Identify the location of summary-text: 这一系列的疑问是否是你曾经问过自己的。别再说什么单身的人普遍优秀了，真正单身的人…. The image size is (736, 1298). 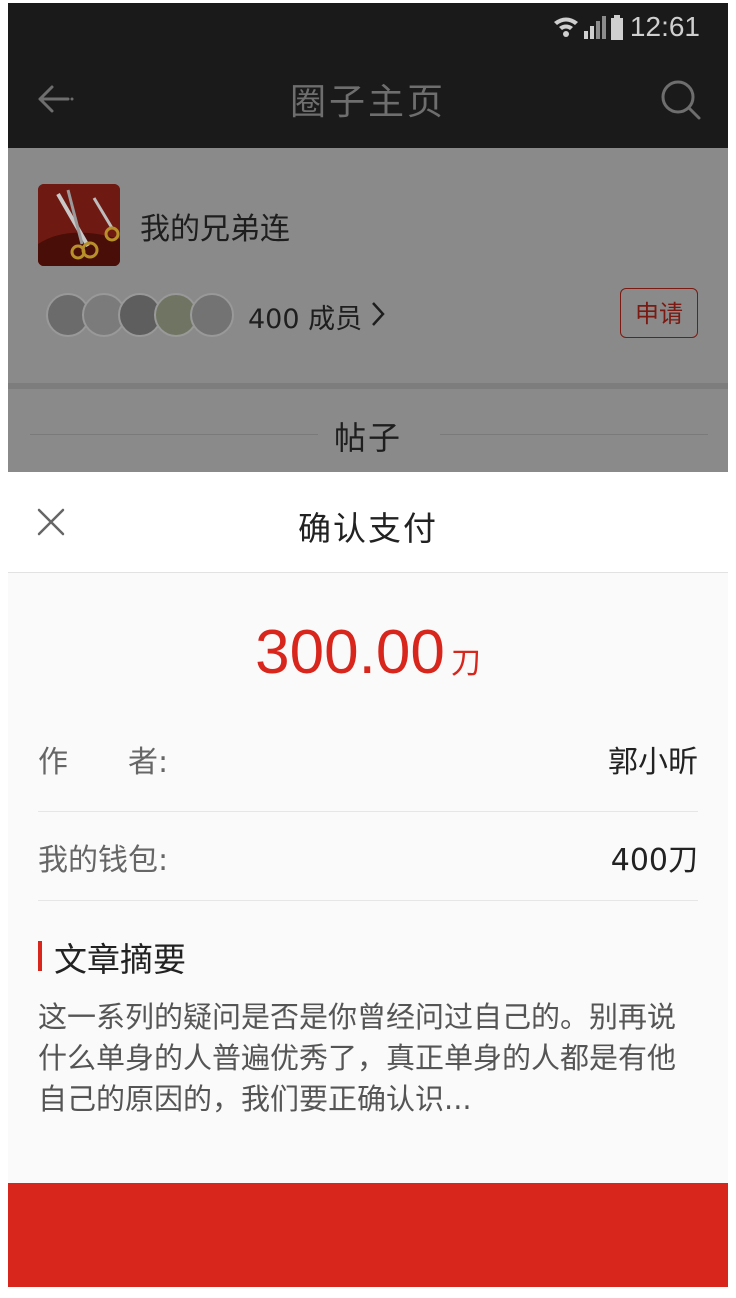
(357, 1058).